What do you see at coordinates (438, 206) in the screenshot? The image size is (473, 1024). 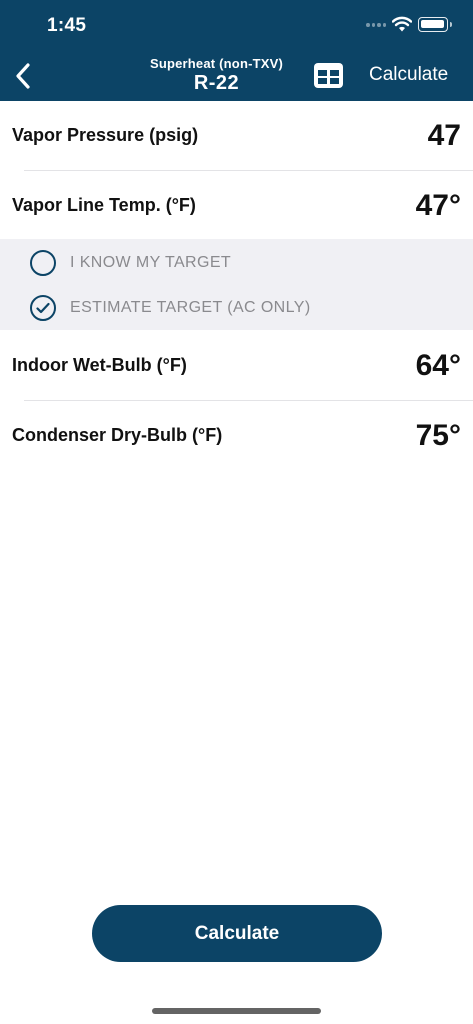 I see `vapor-line-temp-value: 47°` at bounding box center [438, 206].